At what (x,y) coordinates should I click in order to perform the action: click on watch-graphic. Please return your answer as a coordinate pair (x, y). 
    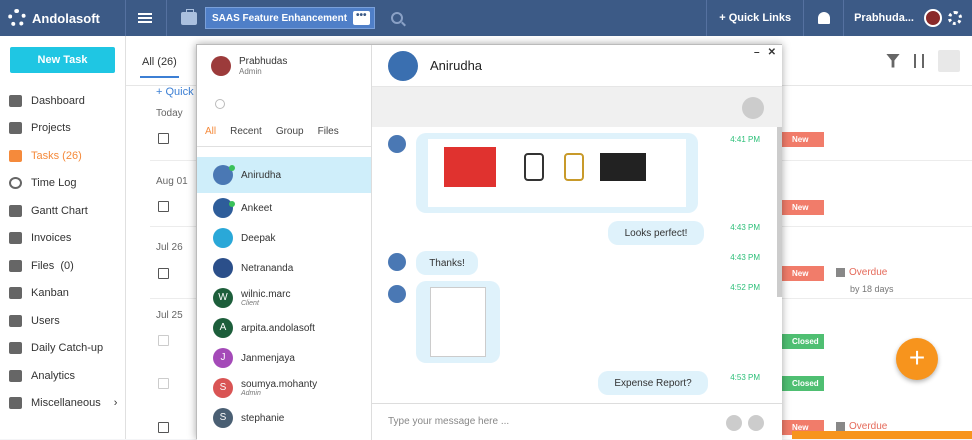
    Looking at the image, I should click on (534, 167).